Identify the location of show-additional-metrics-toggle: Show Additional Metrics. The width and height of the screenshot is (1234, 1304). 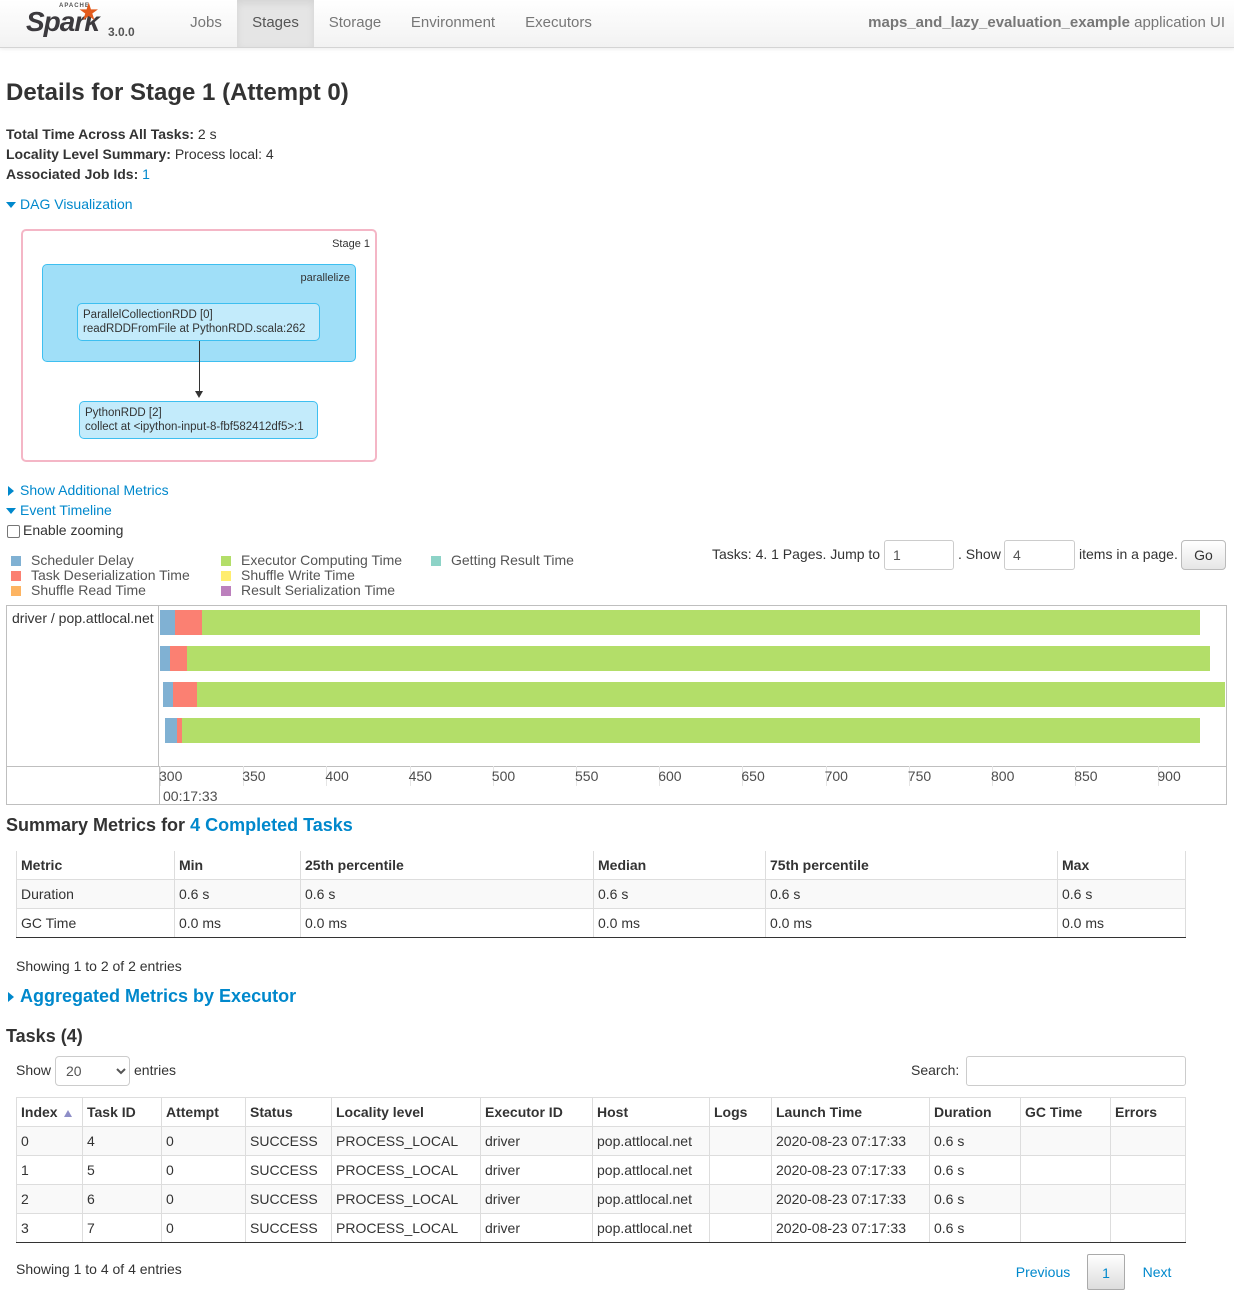
(87, 490).